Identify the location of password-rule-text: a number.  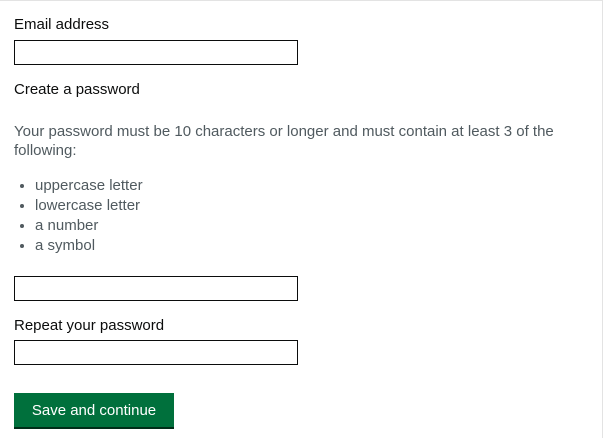
(67, 225).